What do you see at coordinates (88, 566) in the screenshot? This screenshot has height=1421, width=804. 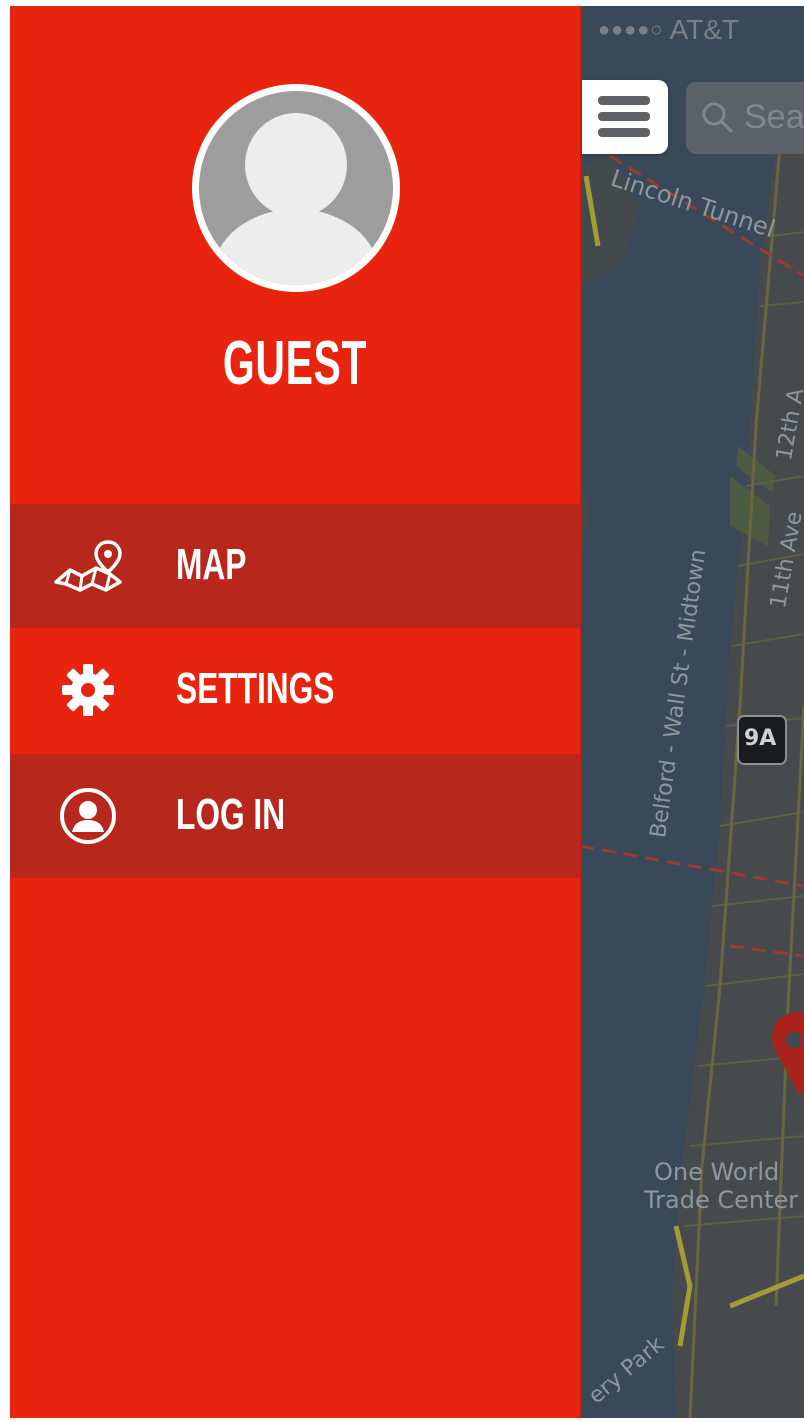 I see `map-pin-icon` at bounding box center [88, 566].